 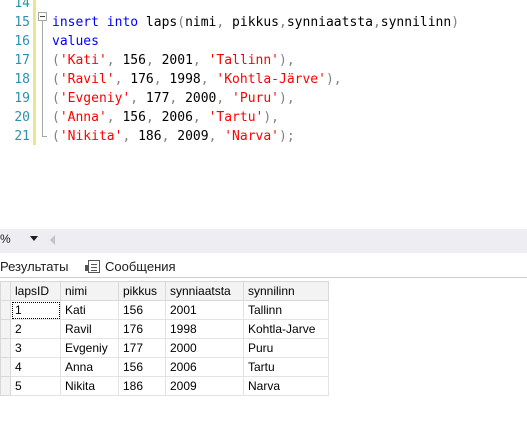 I want to click on table-cell: Puru, so click(x=286, y=348).